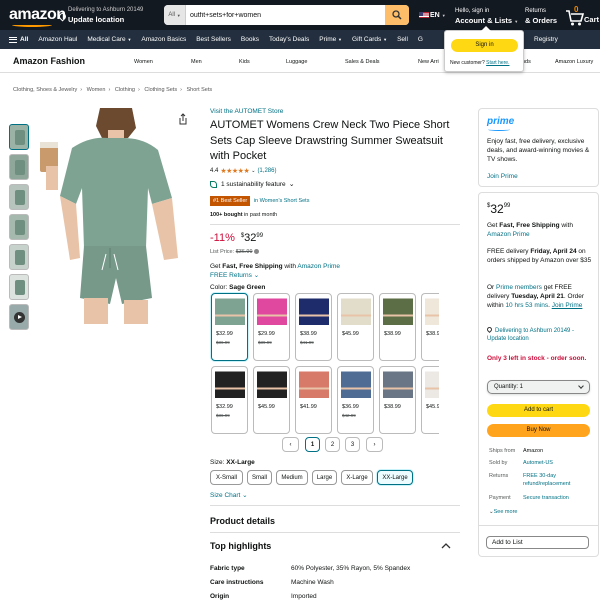 The image size is (600, 600). Describe the element at coordinates (502, 176) in the screenshot. I see `join-prime-link: Join Prime` at that location.